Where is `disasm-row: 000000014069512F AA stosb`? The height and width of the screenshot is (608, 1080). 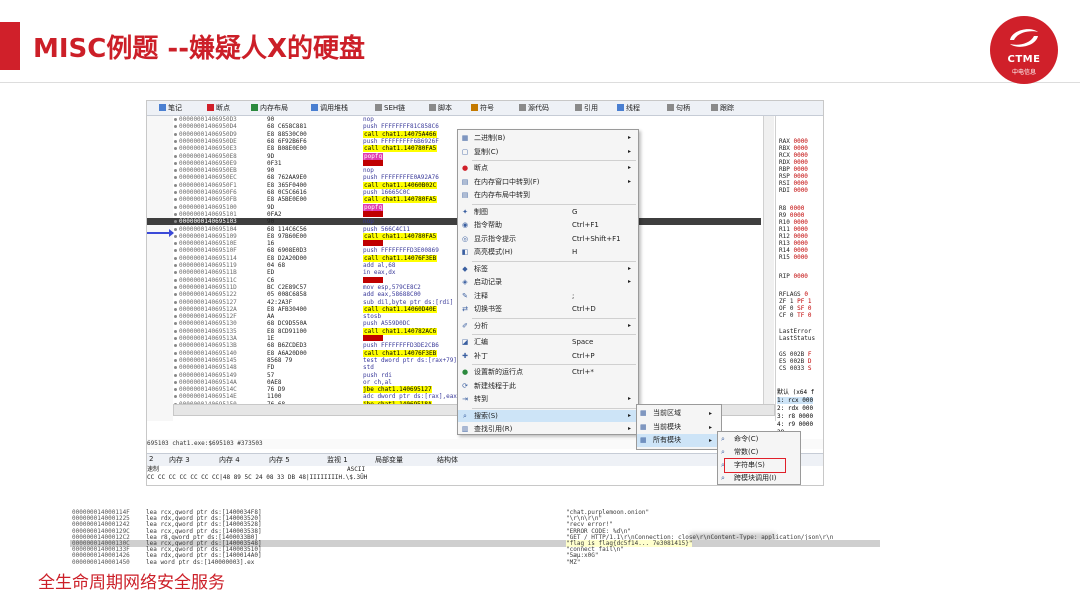
disasm-row: 000000014069512F AA stosb is located at coordinates (454, 316).